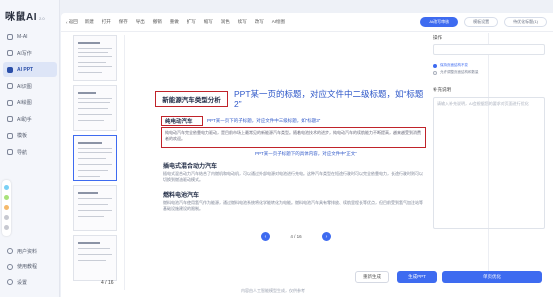 The width and height of the screenshot is (553, 297). I want to click on slide-thumbnail-active, so click(95, 158).